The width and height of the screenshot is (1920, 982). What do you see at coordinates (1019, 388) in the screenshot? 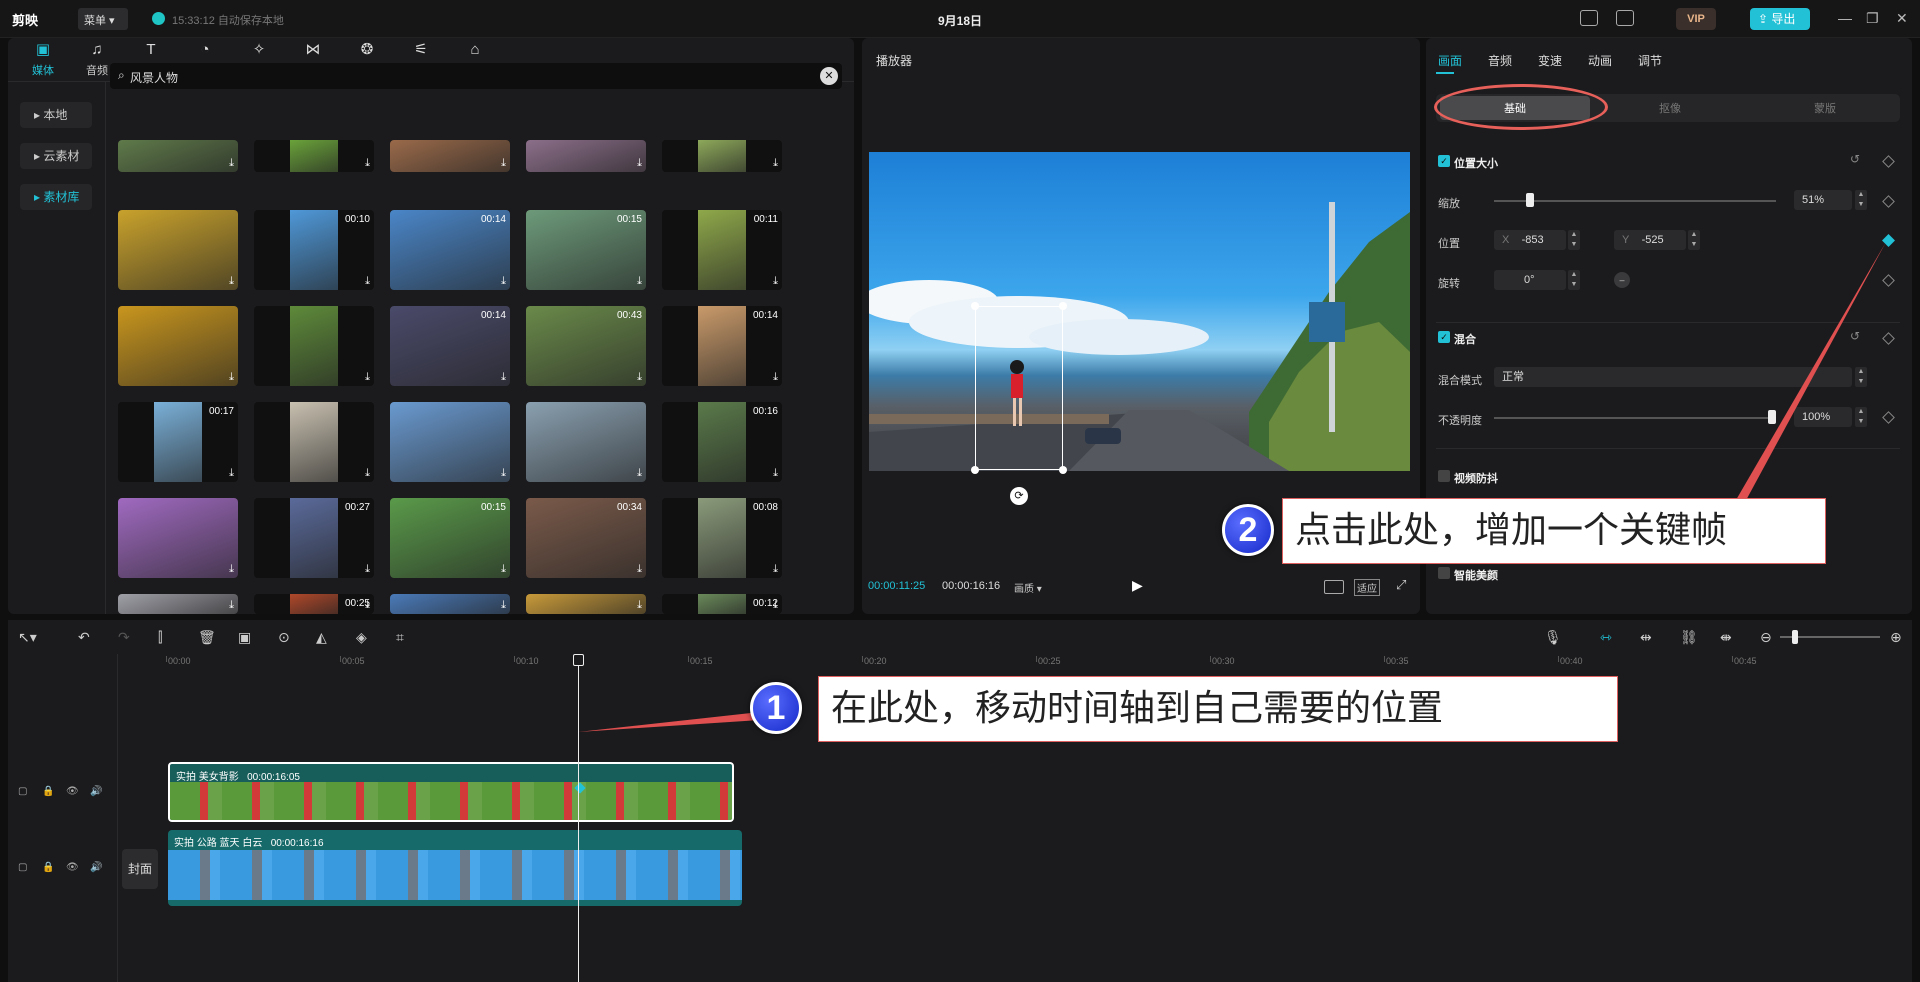
I see `selection-box` at bounding box center [1019, 388].